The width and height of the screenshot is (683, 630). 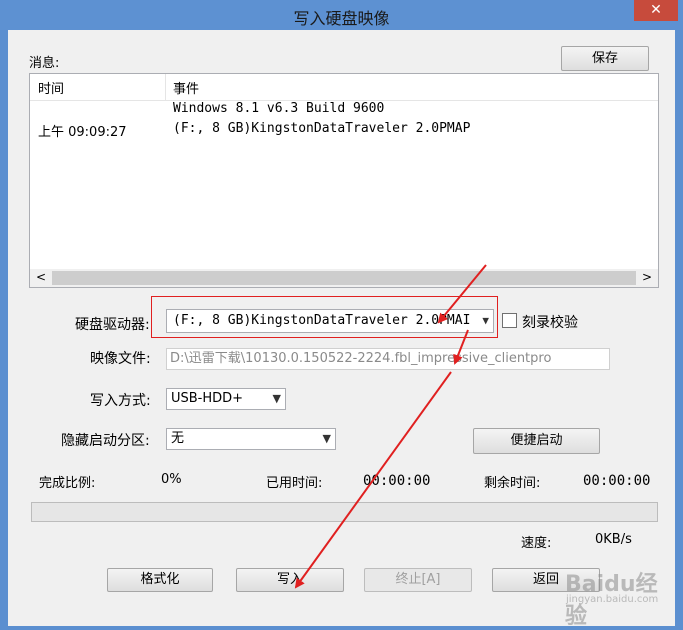 I want to click on write-button: 写入, so click(x=290, y=580).